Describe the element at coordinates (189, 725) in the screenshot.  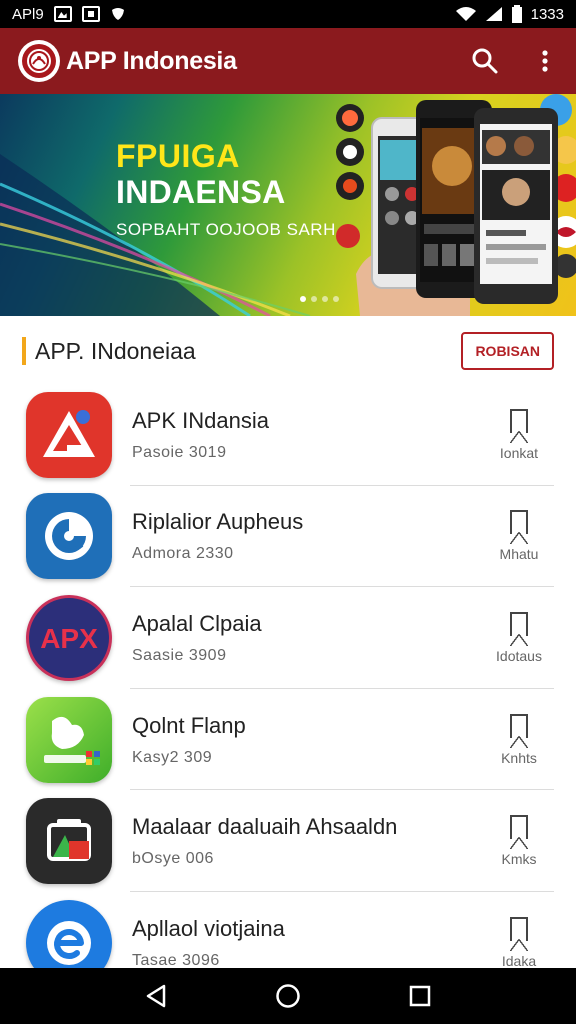
I see `app-name: Qolnt Flanp` at that location.